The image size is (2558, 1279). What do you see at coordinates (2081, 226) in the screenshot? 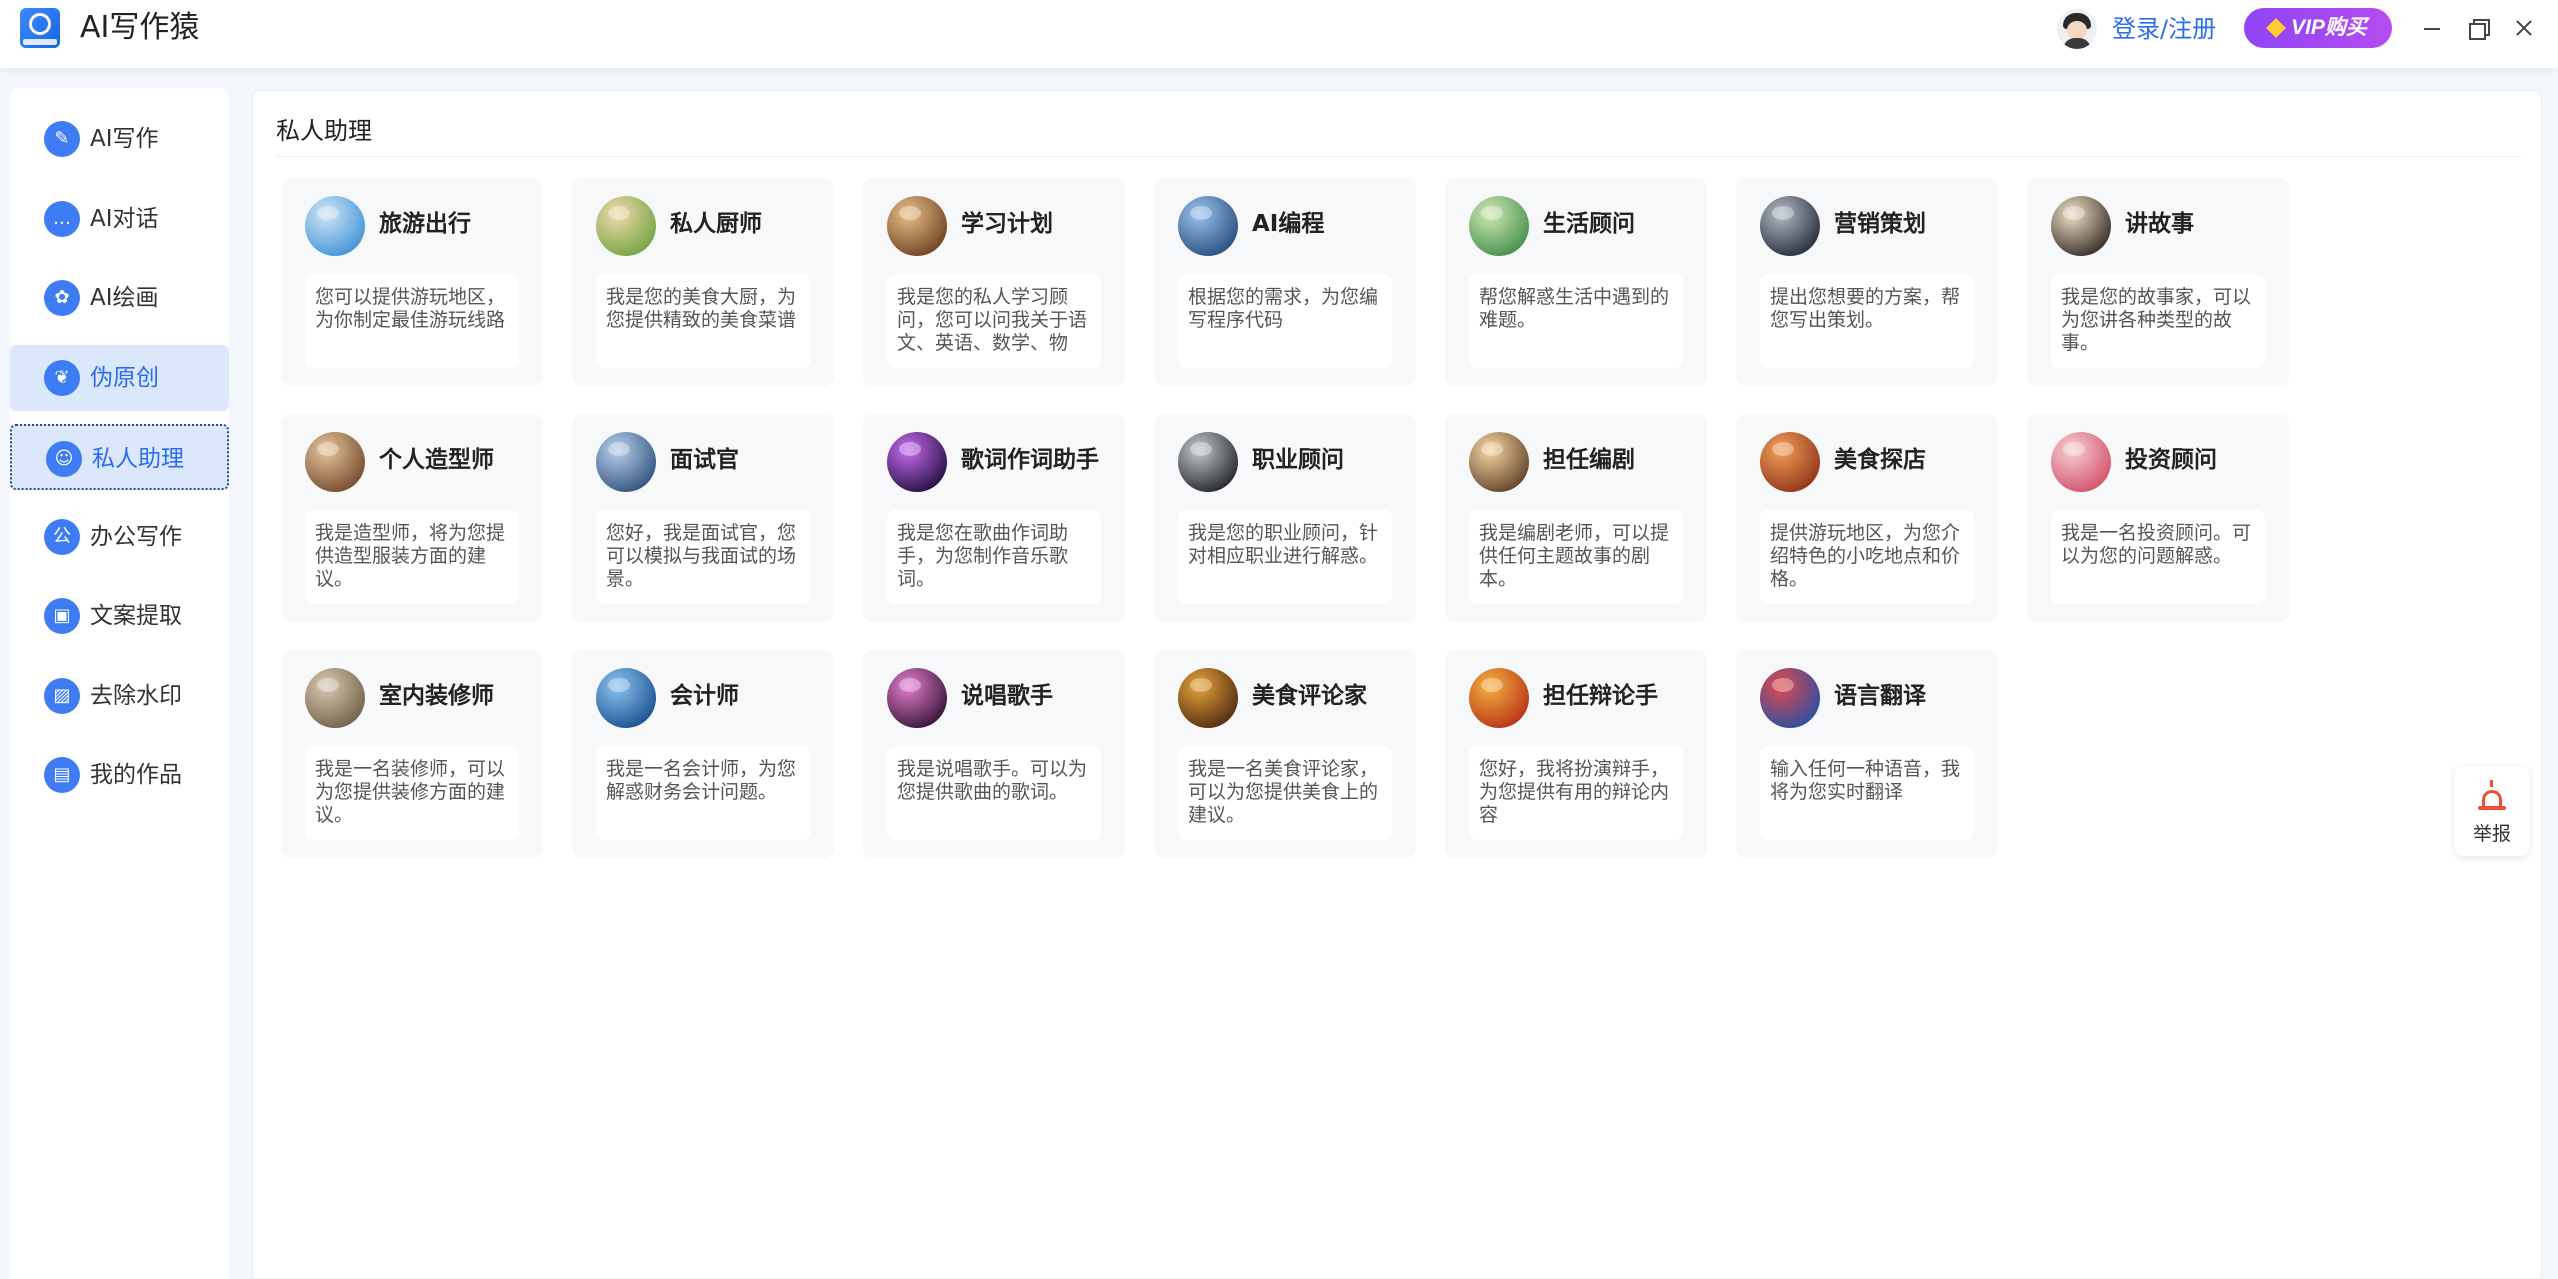
I see `storyteller-avatar` at bounding box center [2081, 226].